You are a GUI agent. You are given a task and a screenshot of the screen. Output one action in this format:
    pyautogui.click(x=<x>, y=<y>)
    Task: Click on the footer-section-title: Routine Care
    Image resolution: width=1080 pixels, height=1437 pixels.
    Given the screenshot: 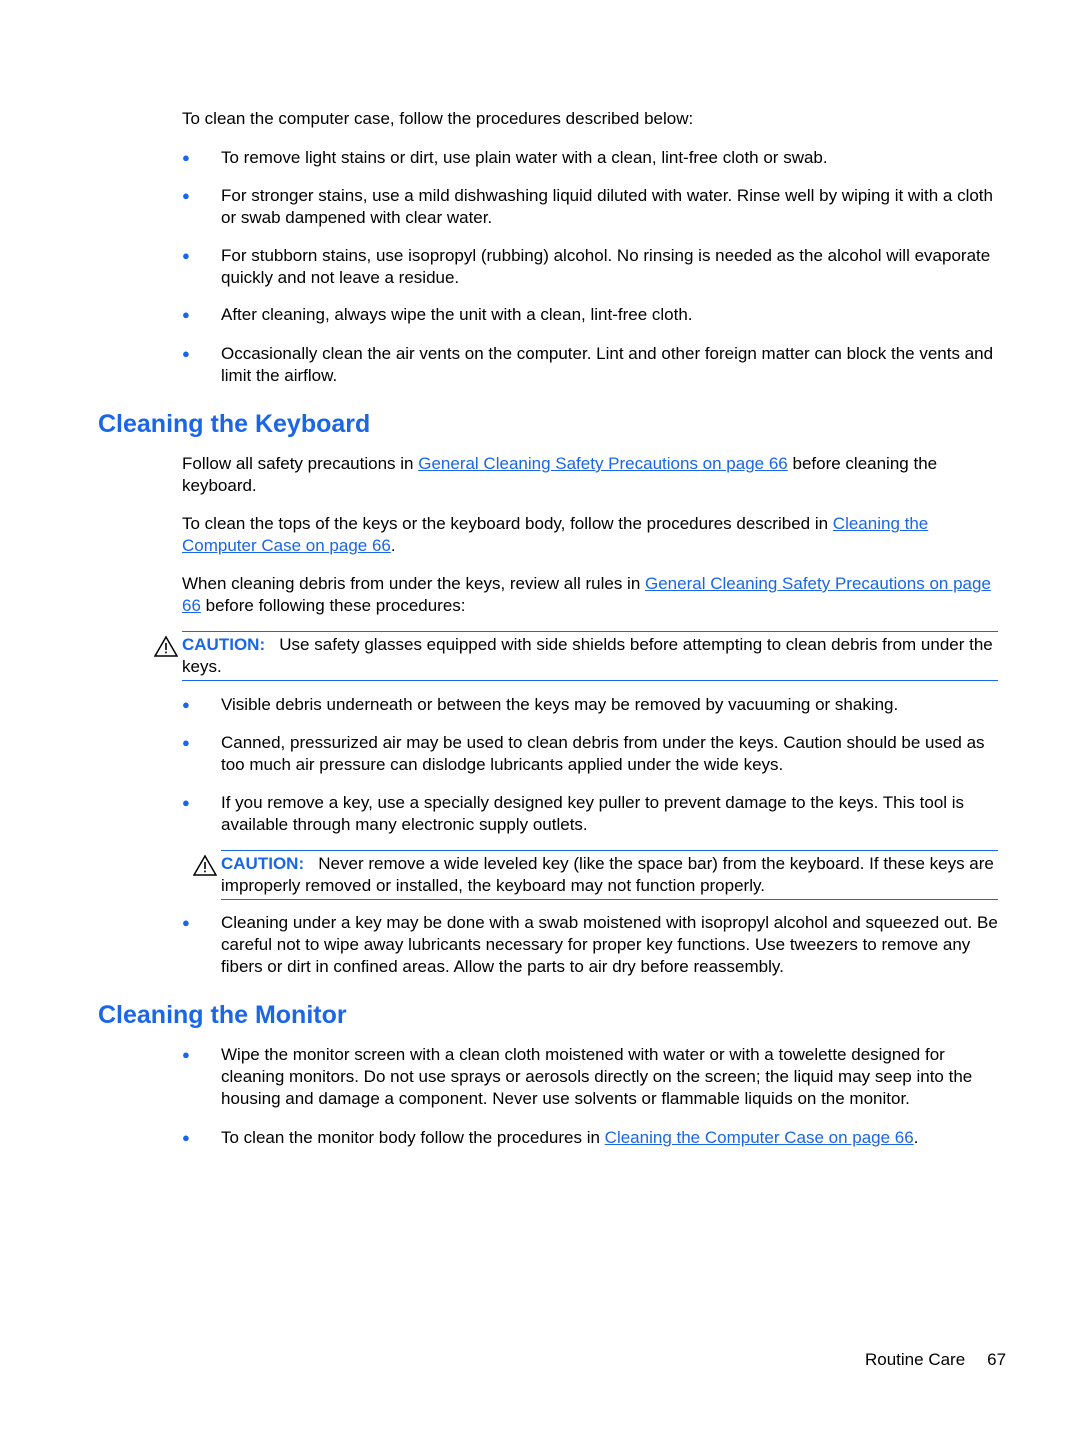 What is the action you would take?
    pyautogui.click(x=915, y=1359)
    